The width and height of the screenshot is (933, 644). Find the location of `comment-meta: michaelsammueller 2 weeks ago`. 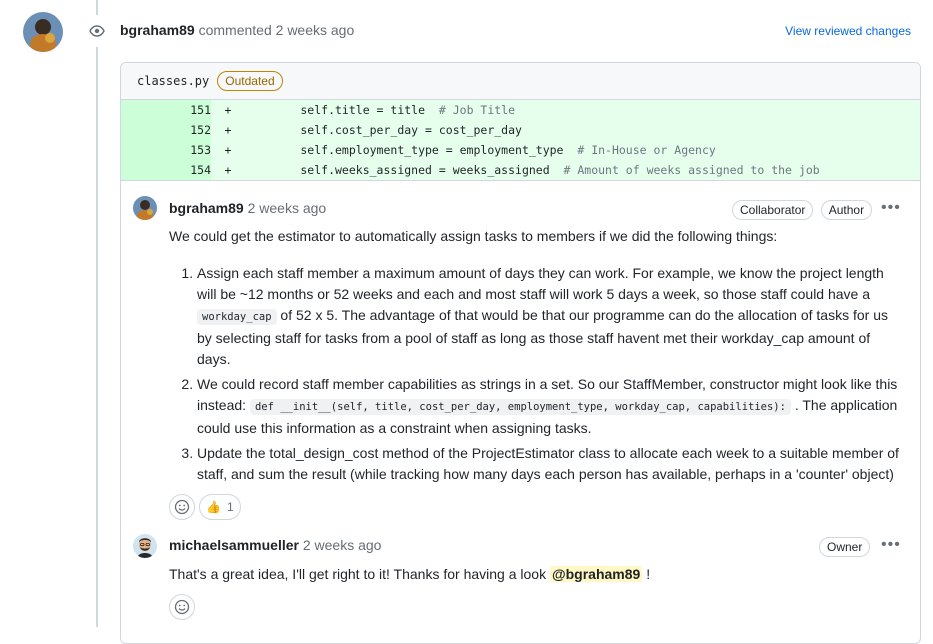

comment-meta: michaelsammueller 2 weeks ago is located at coordinates (275, 545).